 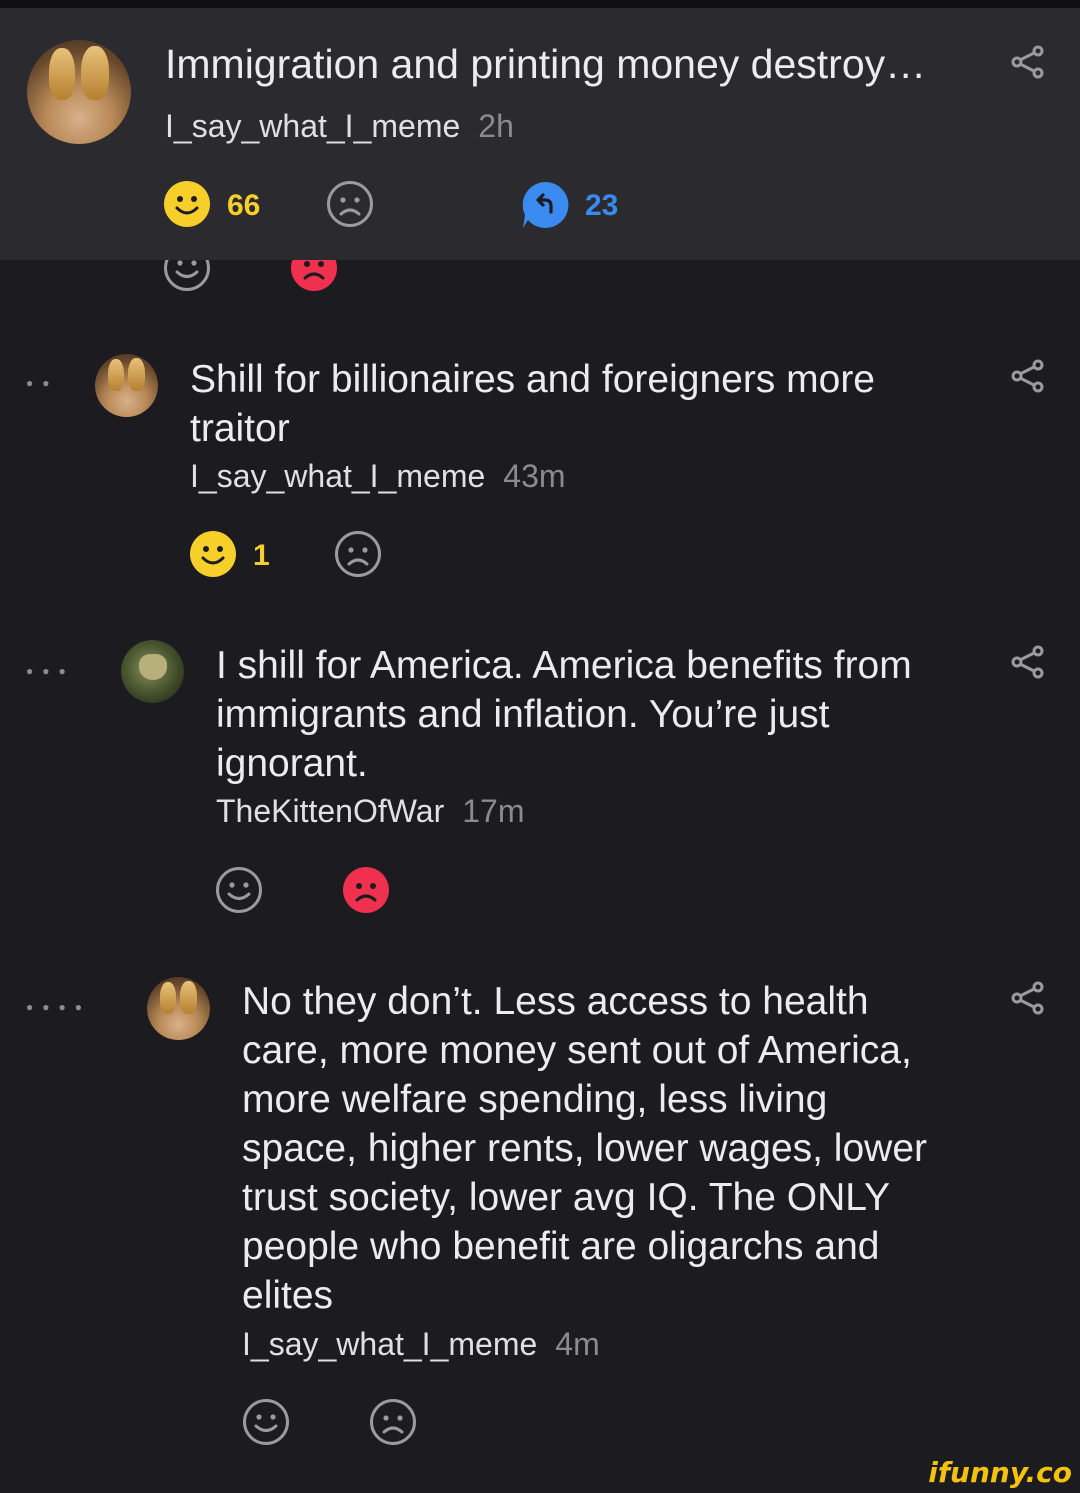 I want to click on post-author-avatar, so click(x=79, y=92).